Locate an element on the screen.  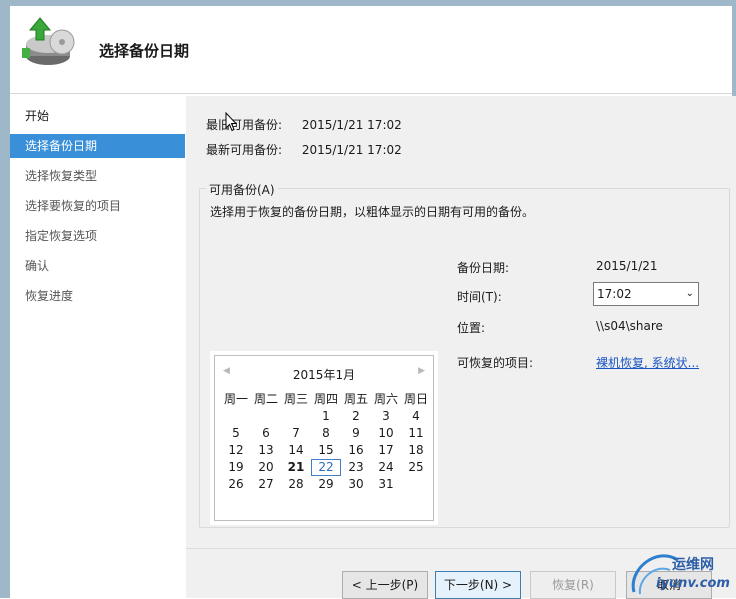
calendar-day: 16 is located at coordinates (356, 450).